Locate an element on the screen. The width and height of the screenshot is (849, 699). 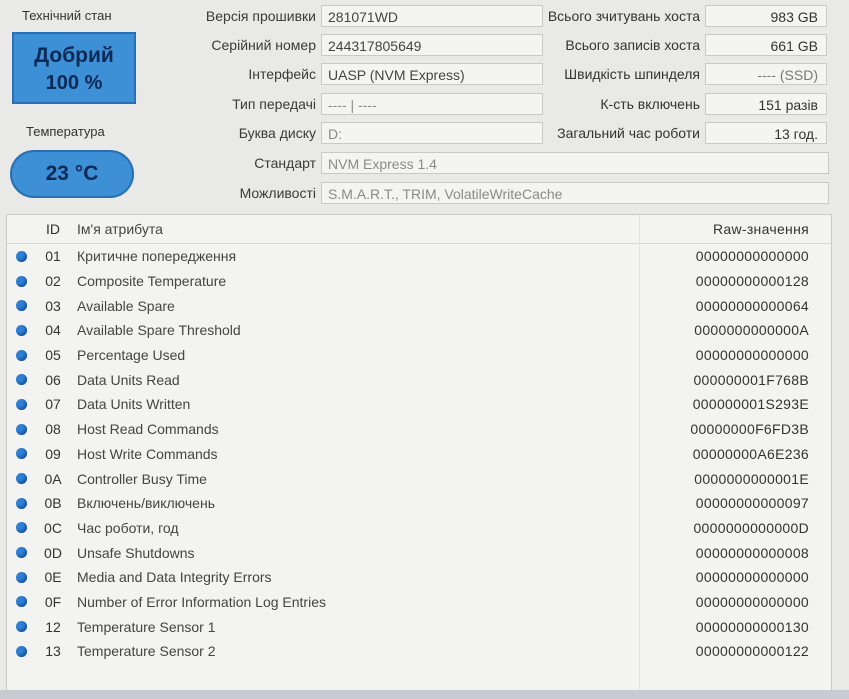
attribute-name: Включень/виключень is located at coordinates (146, 503).